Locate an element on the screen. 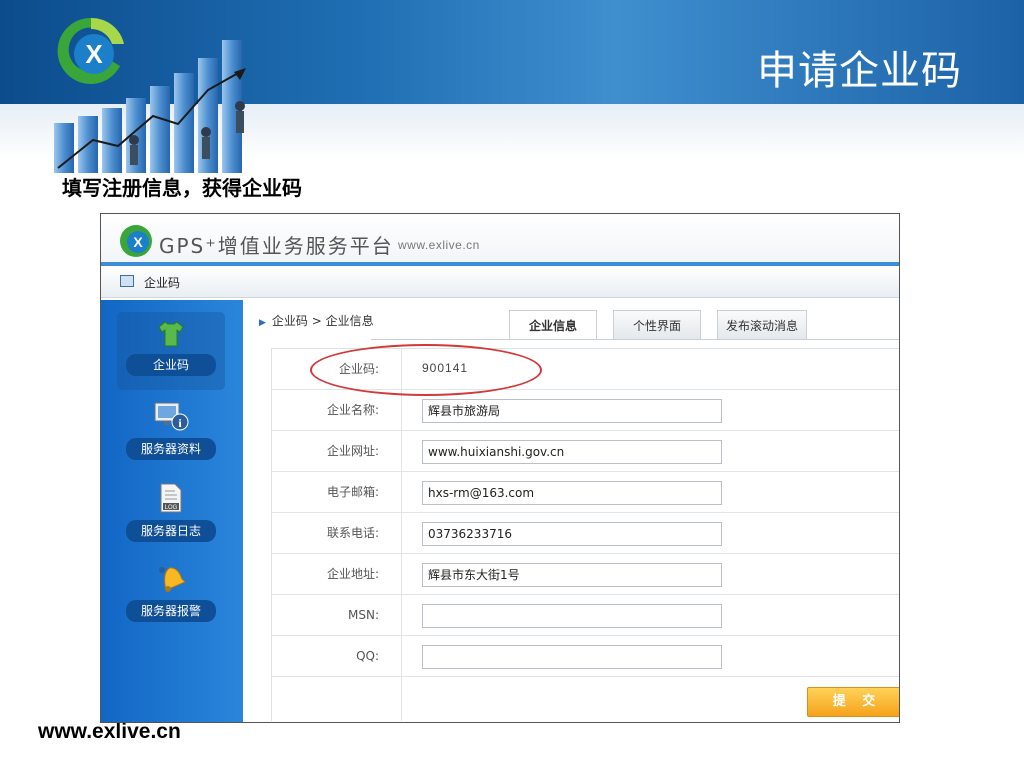 The height and width of the screenshot is (768, 1024). form-row-email: 电子邮箱: hxs-rm@163.com is located at coordinates (585, 492).